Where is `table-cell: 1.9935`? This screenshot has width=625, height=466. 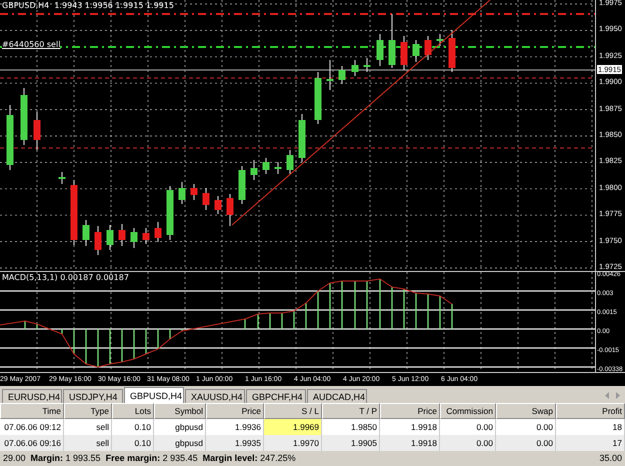 table-cell: 1.9935 is located at coordinates (235, 443).